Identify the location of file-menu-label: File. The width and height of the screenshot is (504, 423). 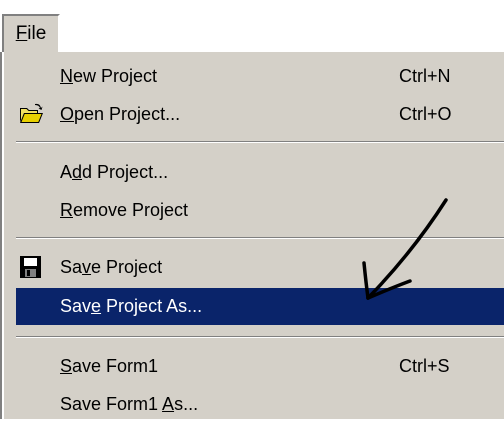
(31, 33).